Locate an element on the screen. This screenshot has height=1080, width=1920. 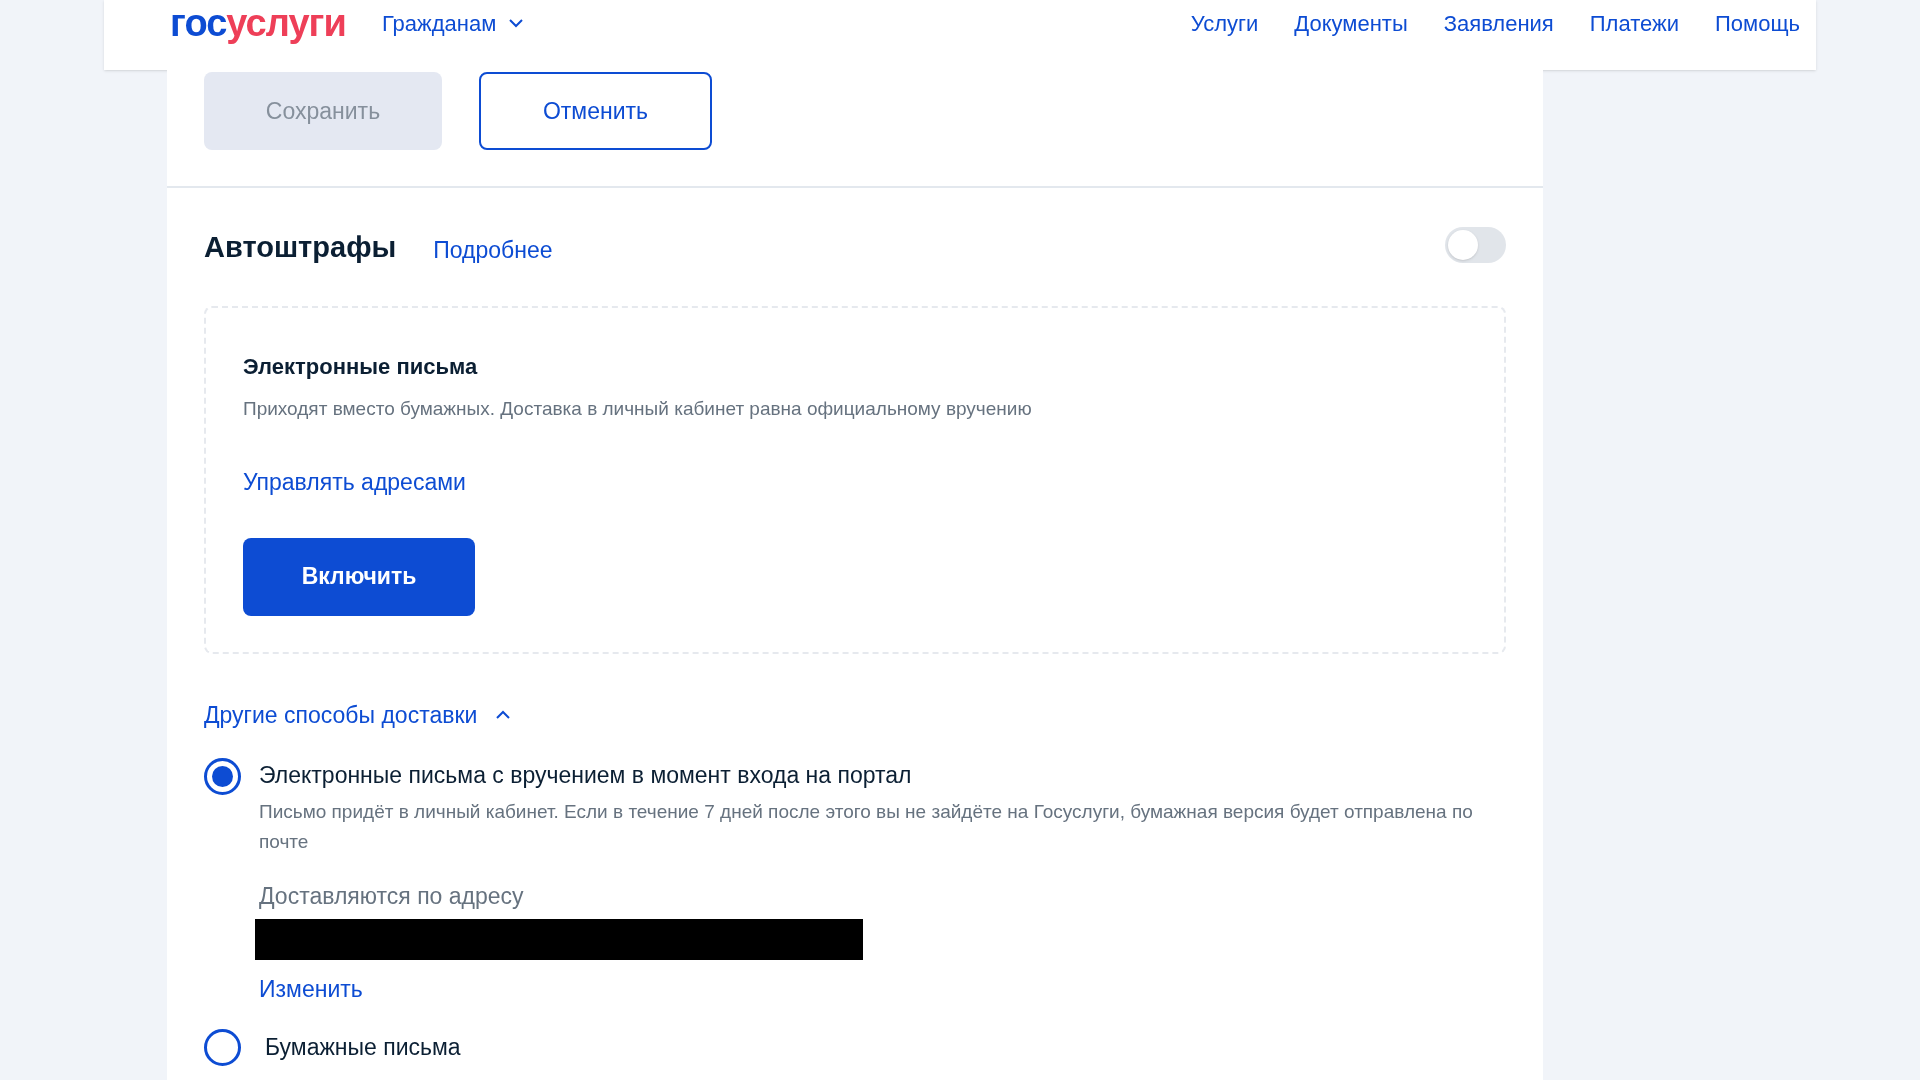
cancel-button: Отменить is located at coordinates (595, 111).